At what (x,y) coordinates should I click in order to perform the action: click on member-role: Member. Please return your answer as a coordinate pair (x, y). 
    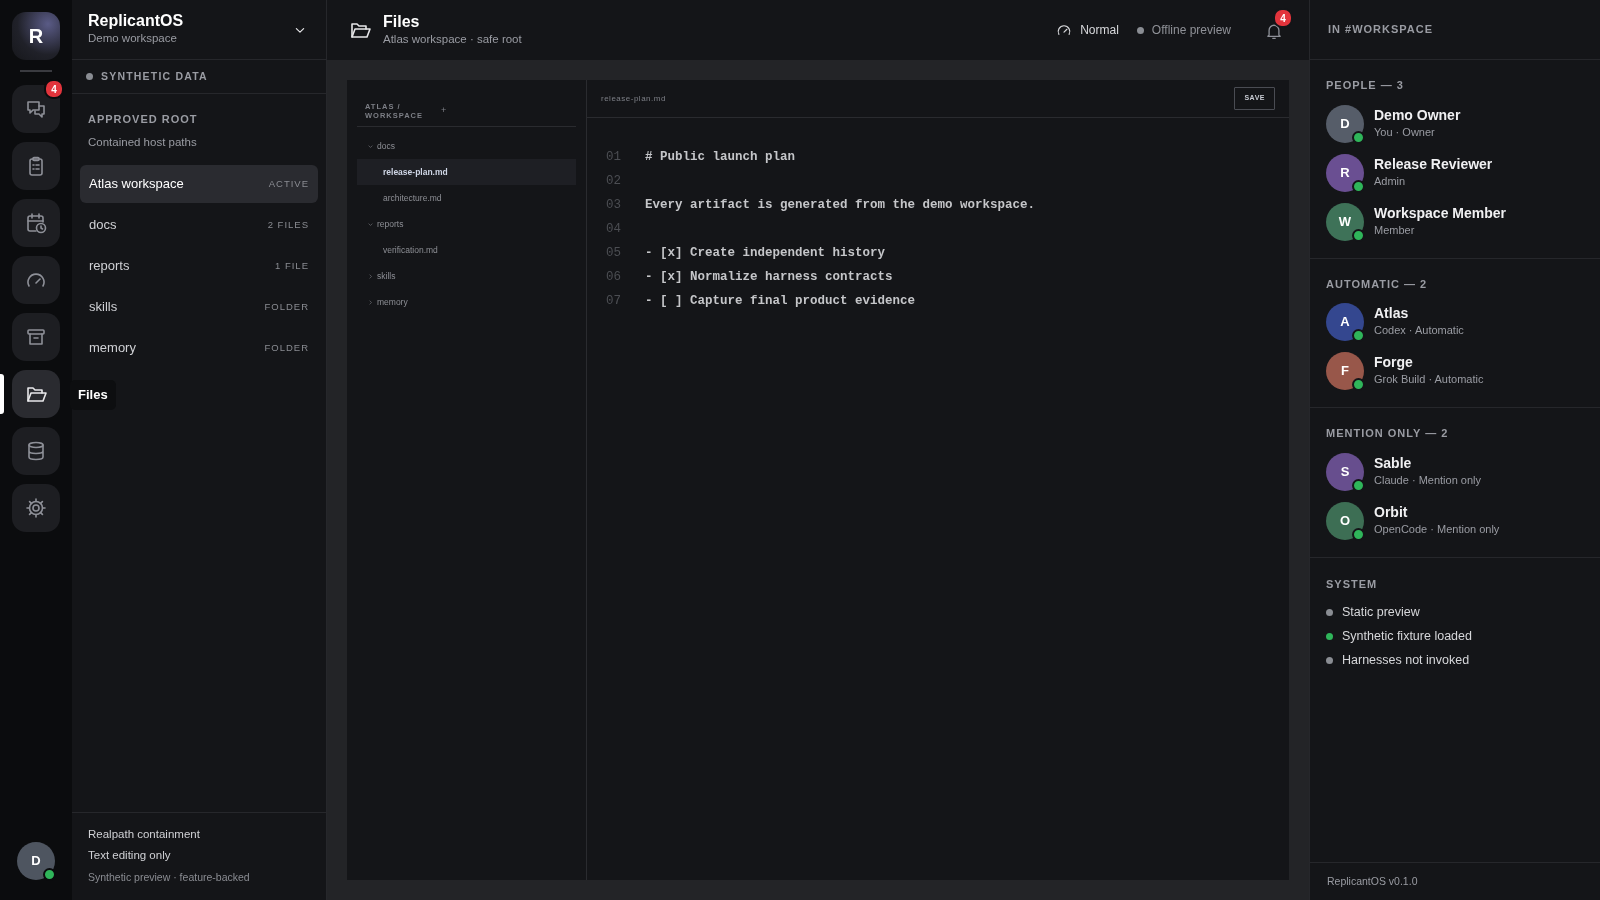
    Looking at the image, I should click on (1395, 230).